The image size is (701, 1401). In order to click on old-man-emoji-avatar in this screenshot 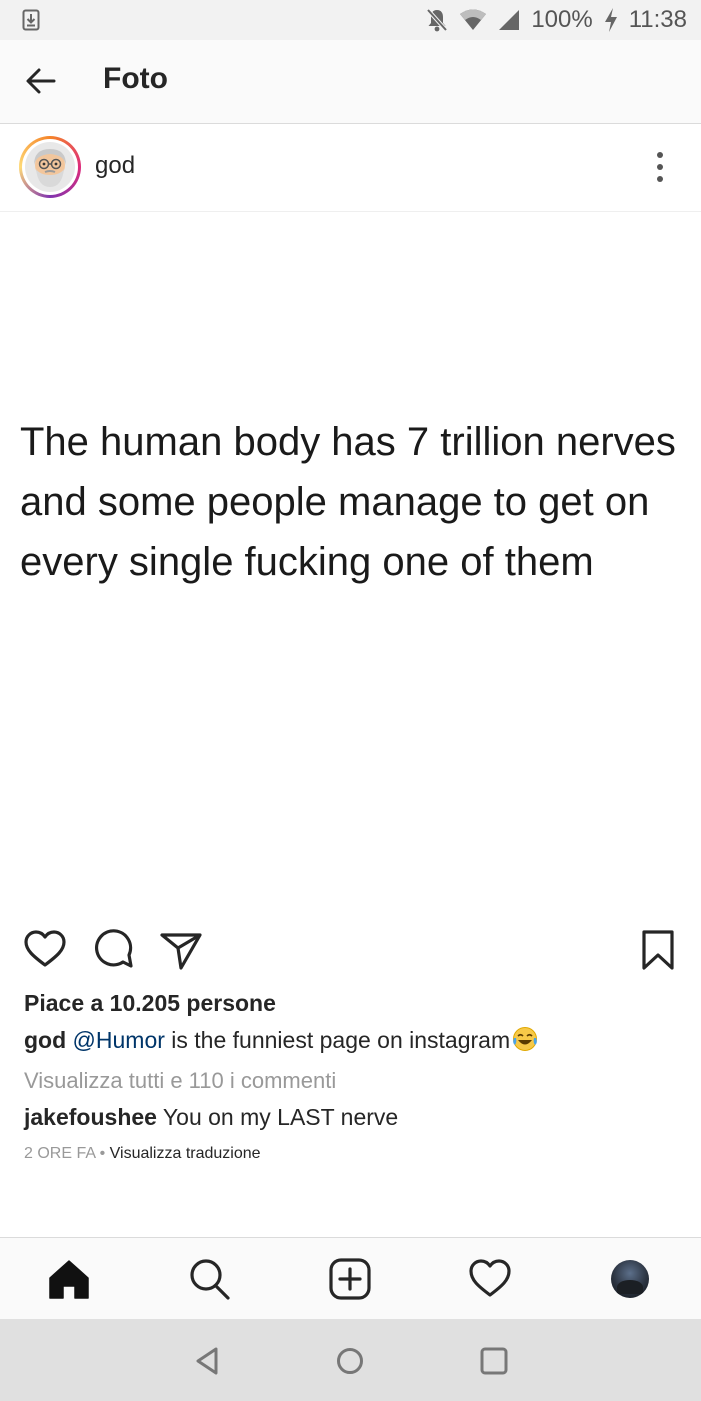, I will do `click(50, 167)`.